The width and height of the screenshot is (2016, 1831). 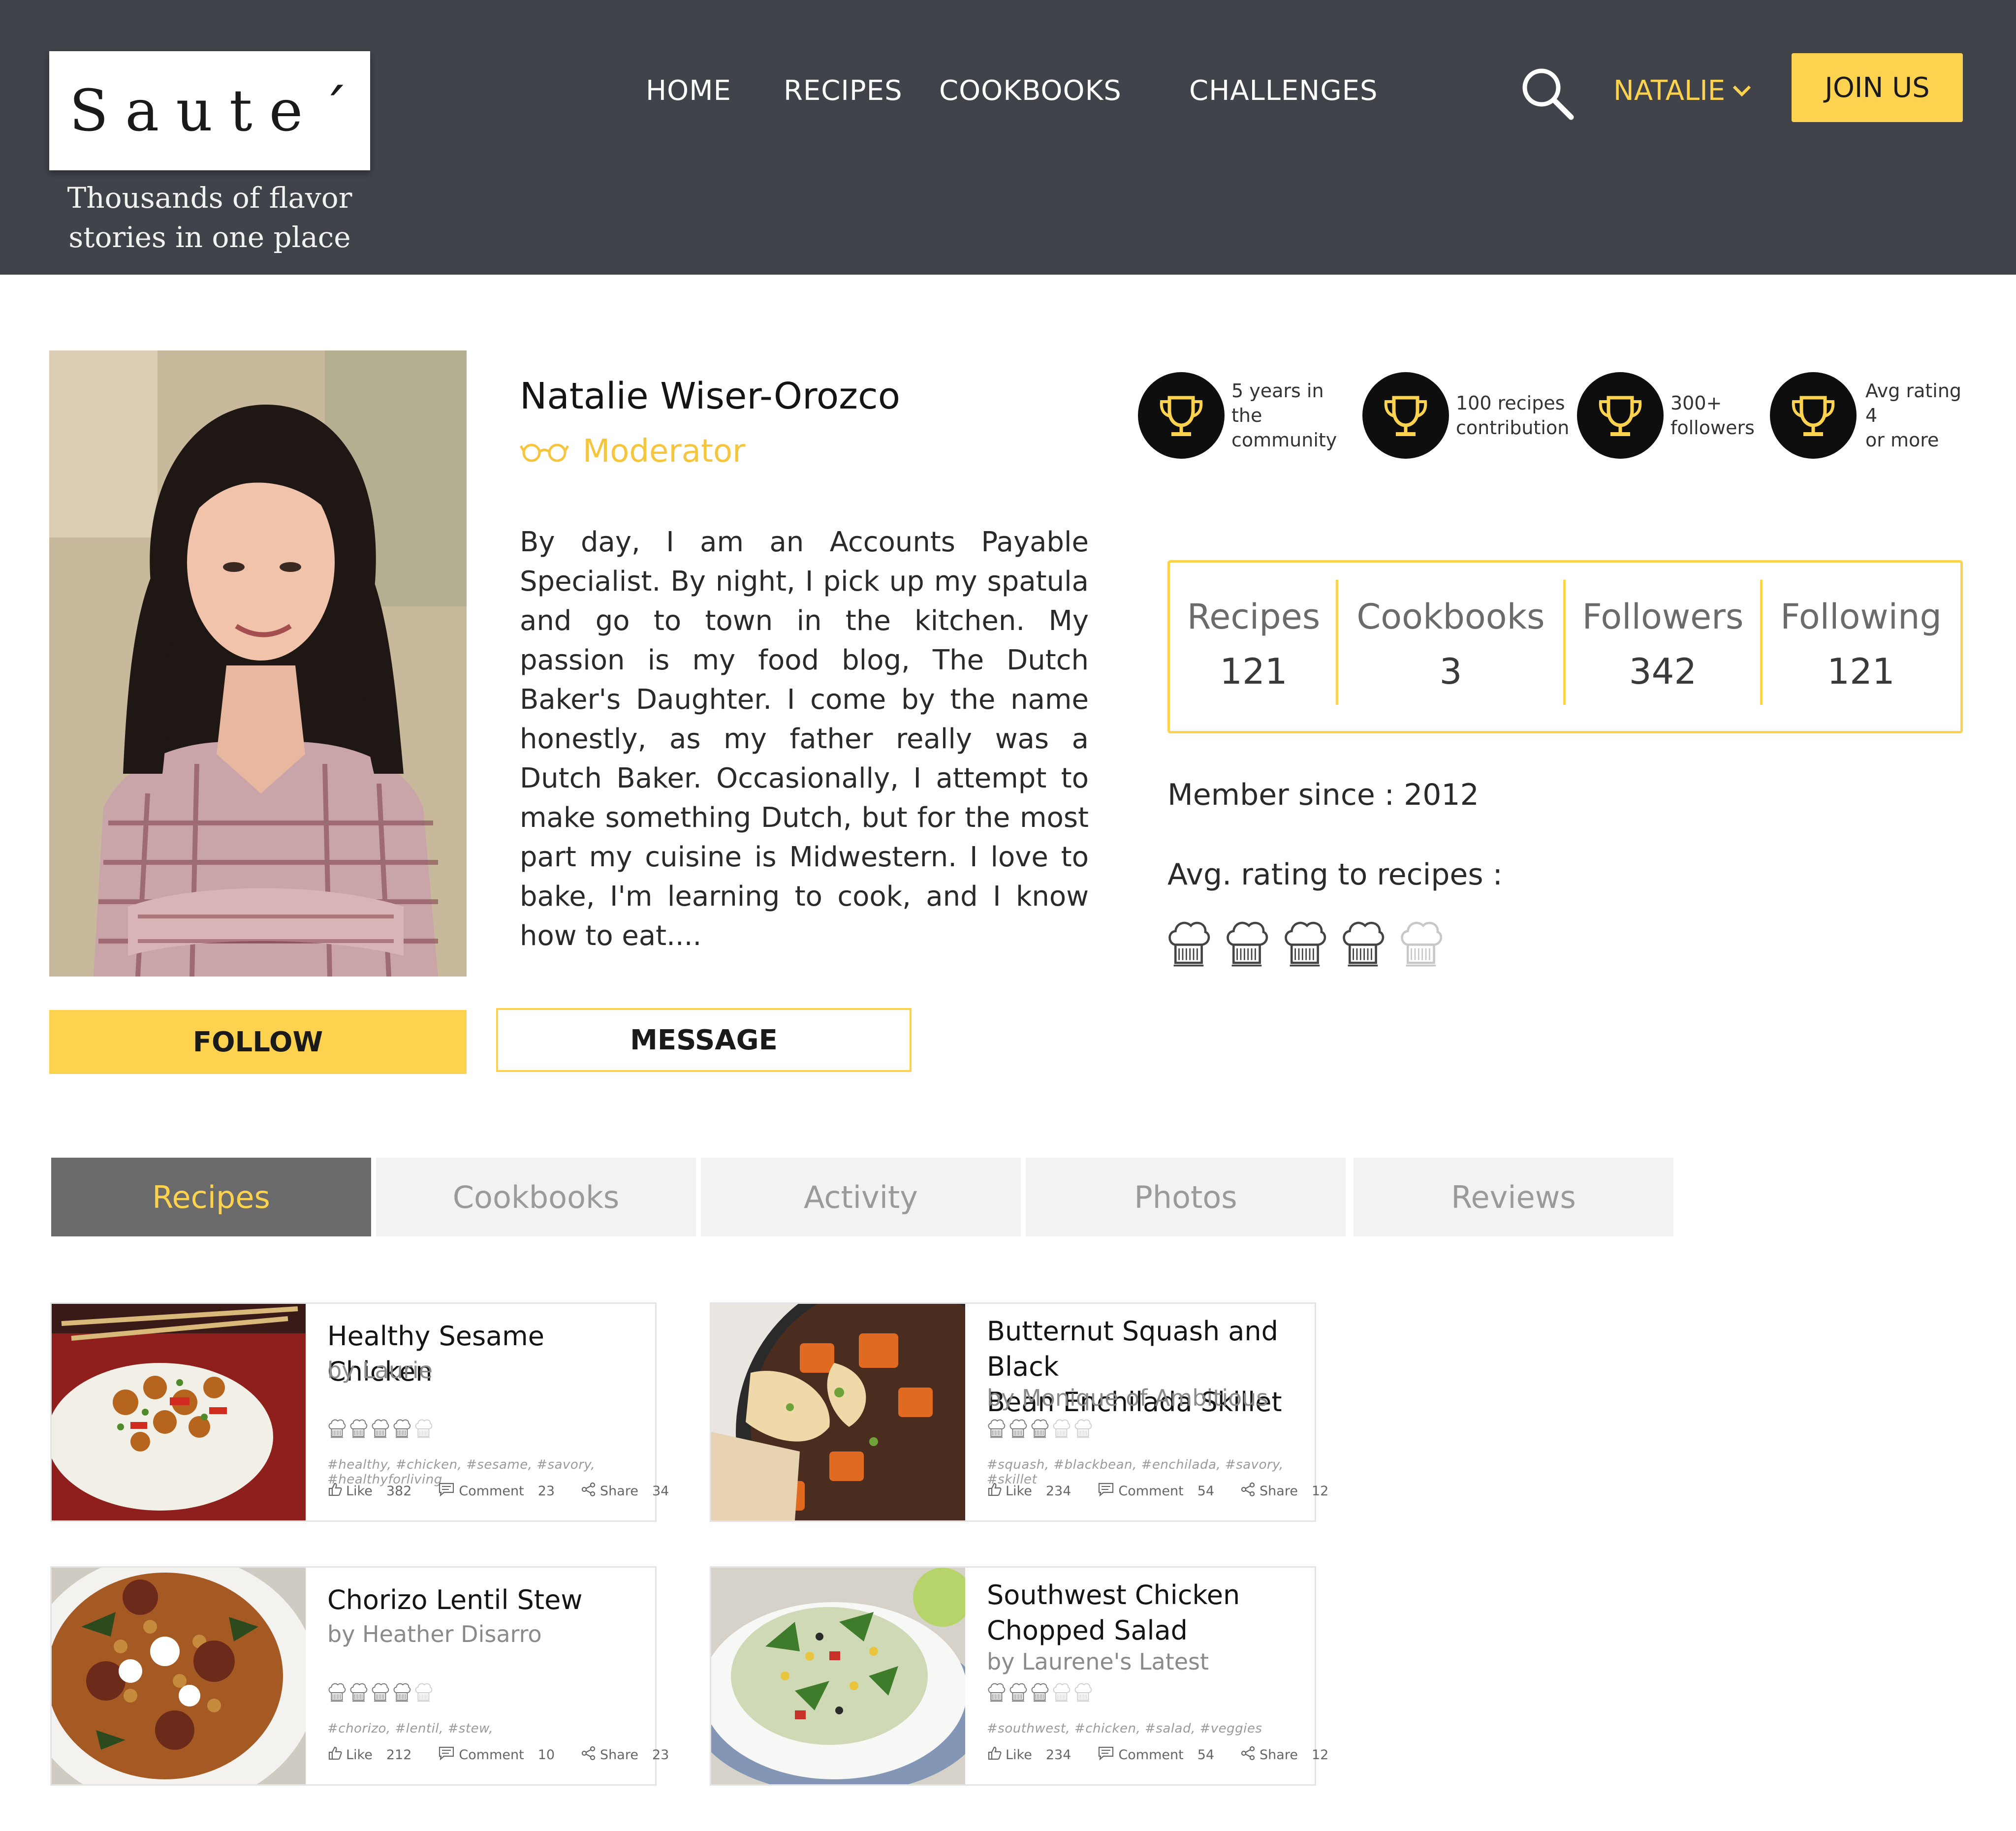 What do you see at coordinates (1058, 1755) in the screenshot?
I see `like-count: 234` at bounding box center [1058, 1755].